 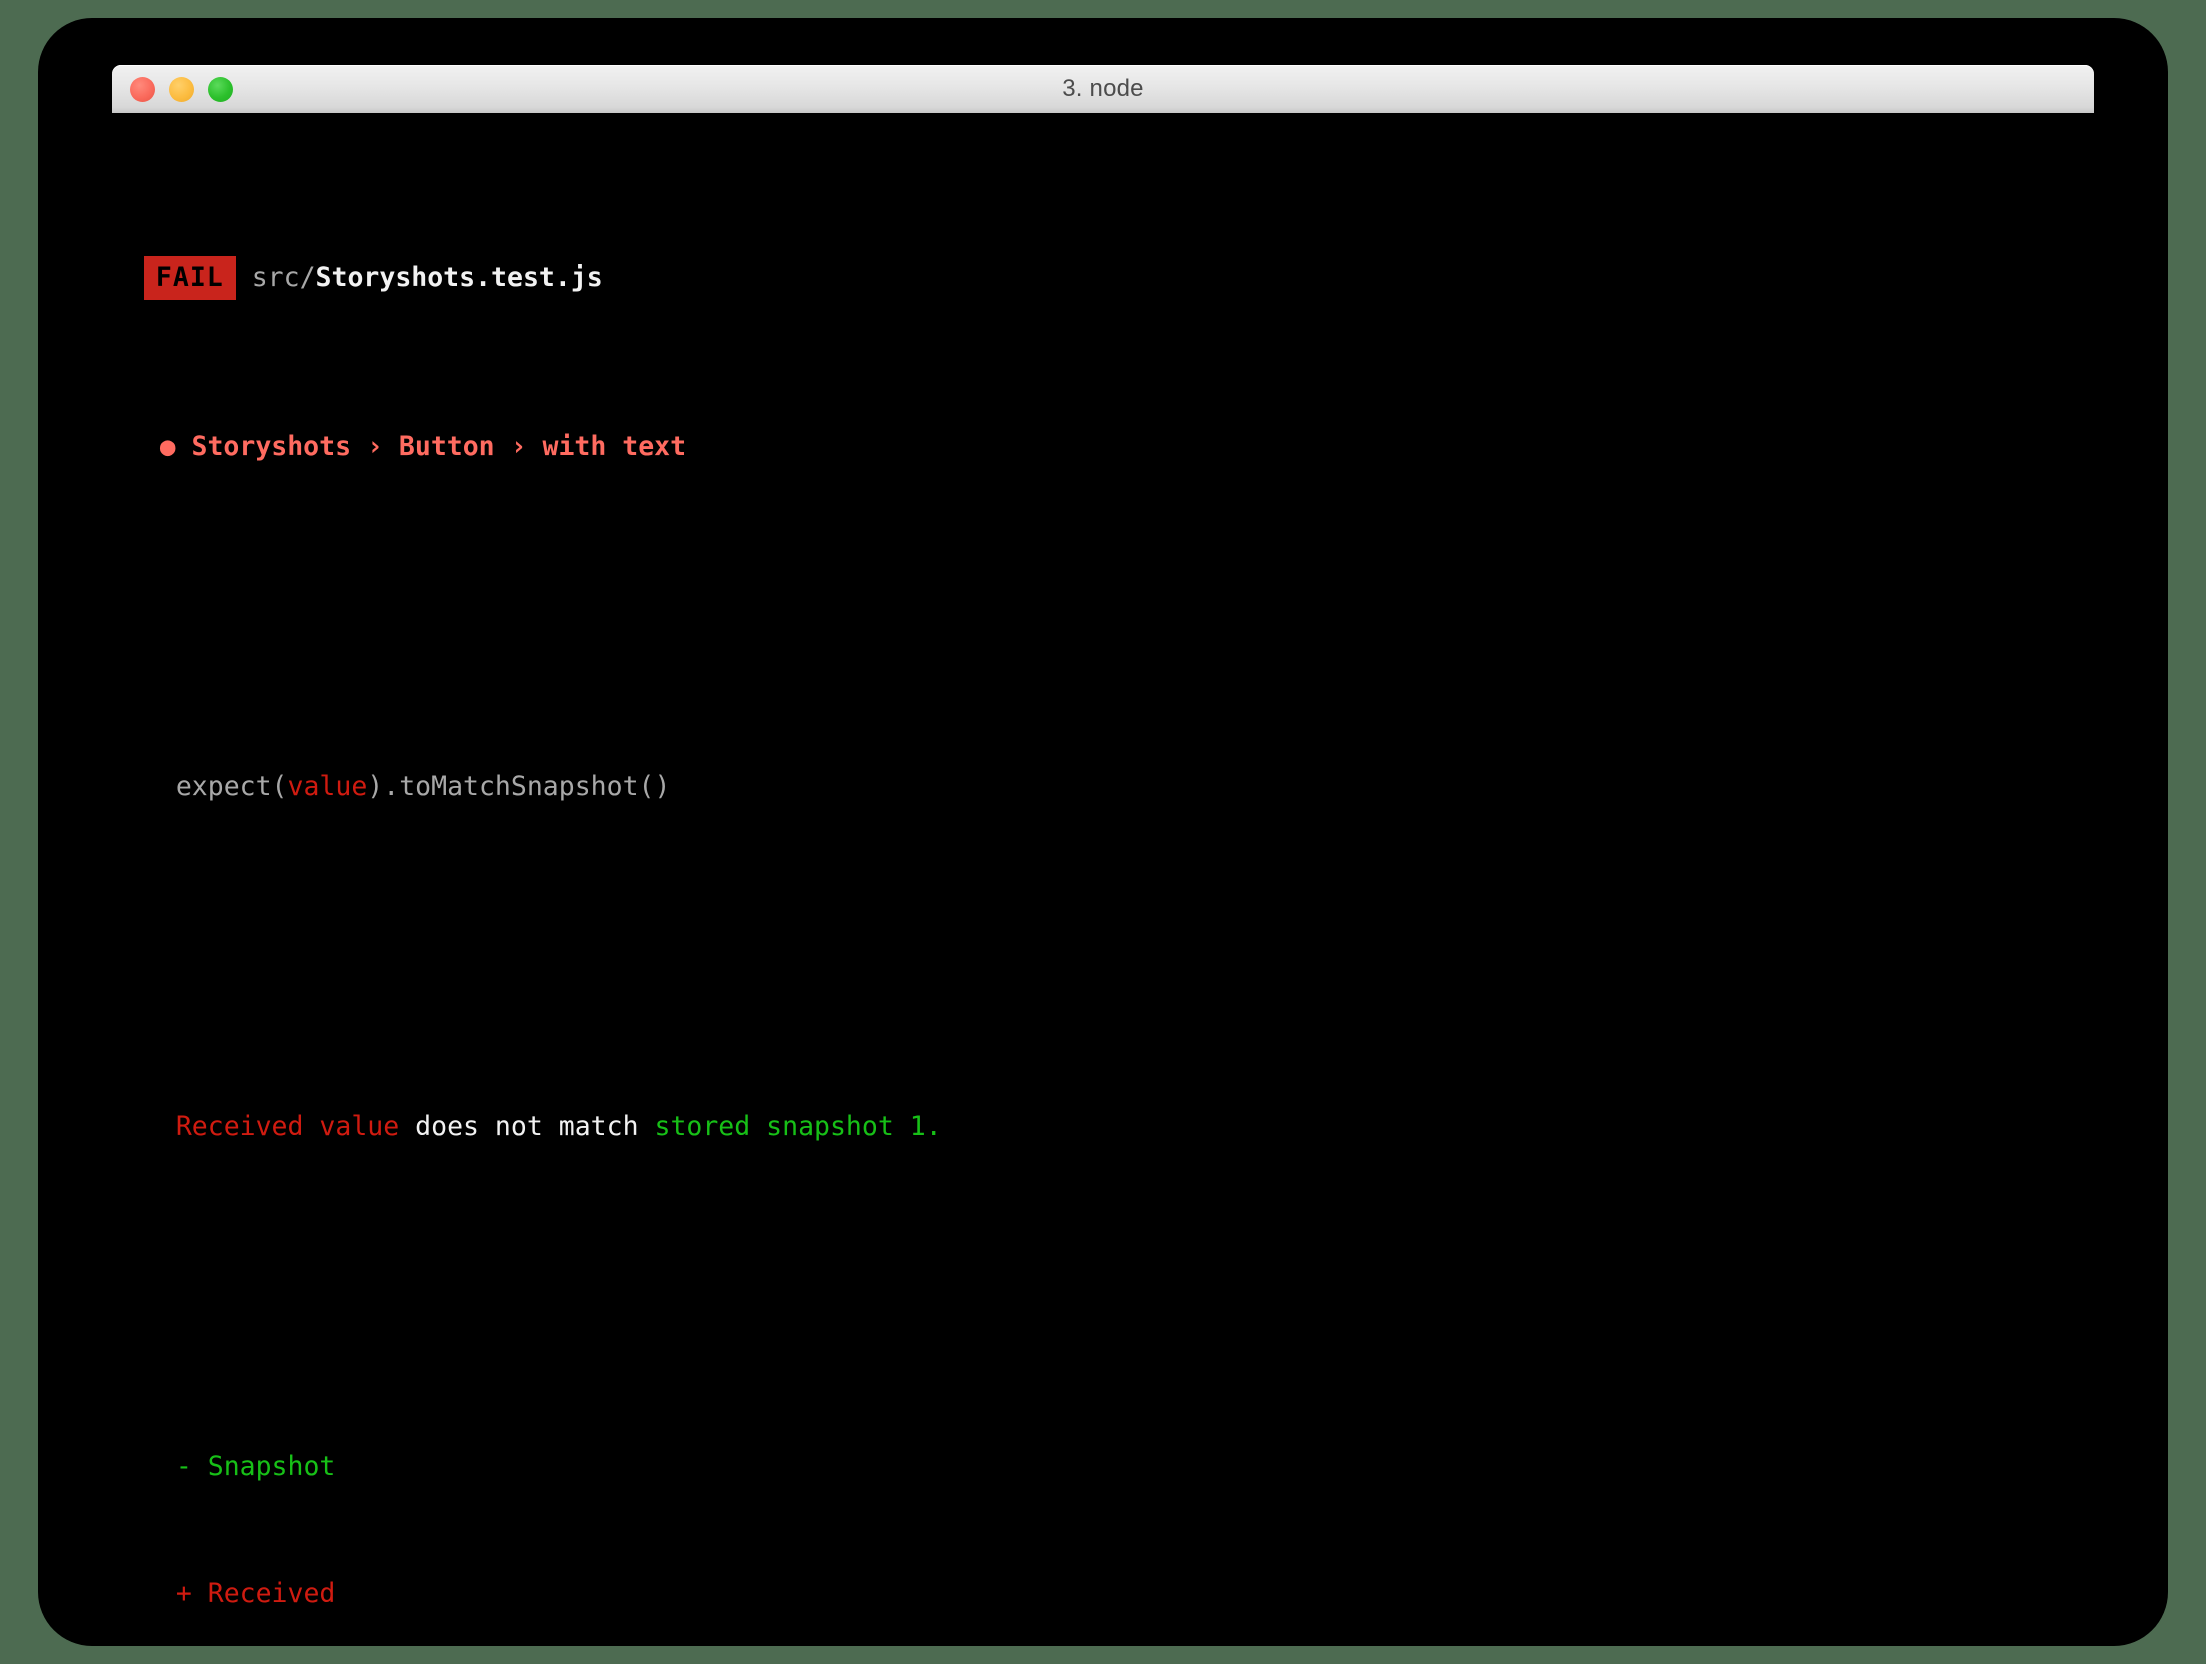 What do you see at coordinates (283, 277) in the screenshot?
I see `fail-path-prefix: src/` at bounding box center [283, 277].